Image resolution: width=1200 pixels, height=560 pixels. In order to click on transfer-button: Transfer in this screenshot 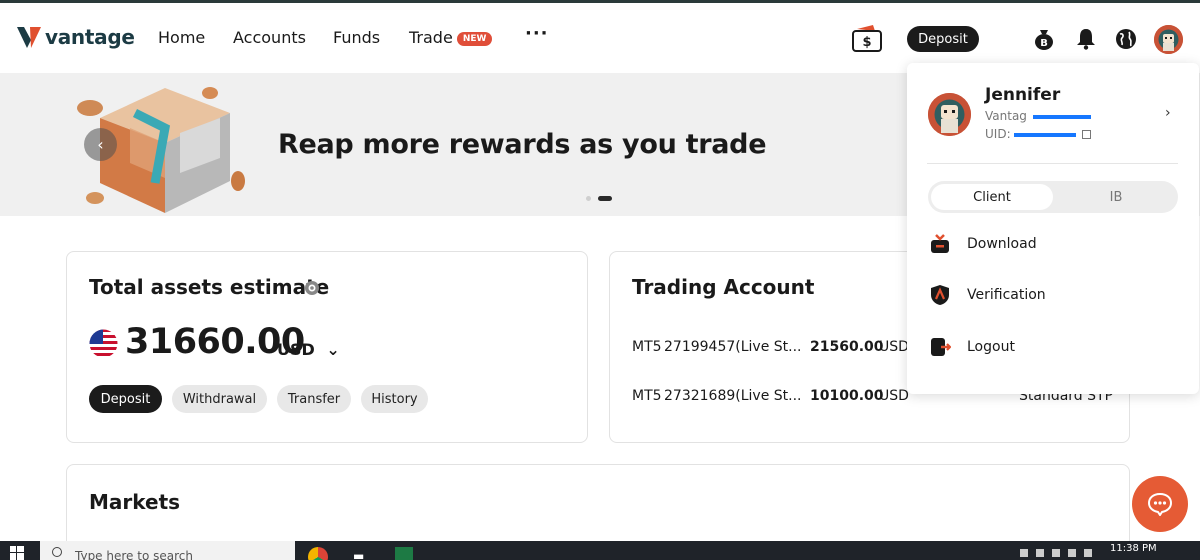, I will do `click(314, 399)`.